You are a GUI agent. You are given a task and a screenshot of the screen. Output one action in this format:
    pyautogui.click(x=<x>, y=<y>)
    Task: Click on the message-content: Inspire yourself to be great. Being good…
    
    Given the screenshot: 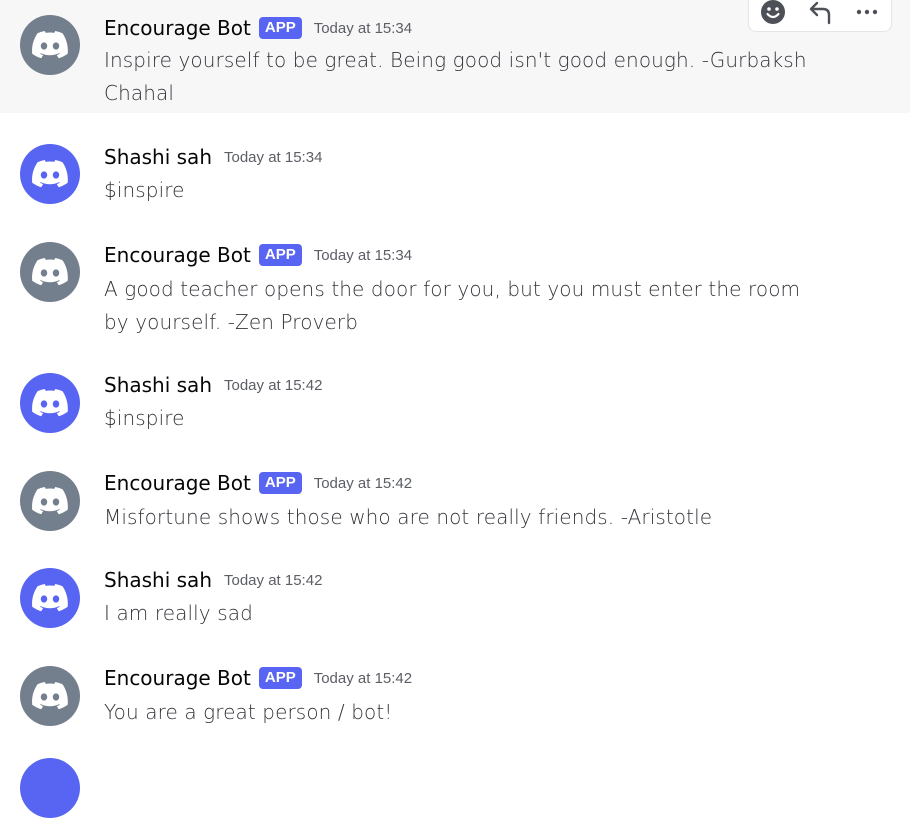 What is the action you would take?
    pyautogui.click(x=455, y=76)
    